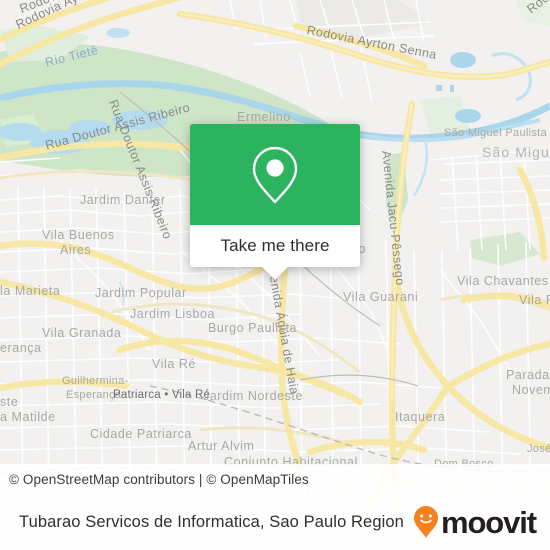 Image resolution: width=550 pixels, height=550 pixels. What do you see at coordinates (531, 390) in the screenshot?
I see `map-label: Novem` at bounding box center [531, 390].